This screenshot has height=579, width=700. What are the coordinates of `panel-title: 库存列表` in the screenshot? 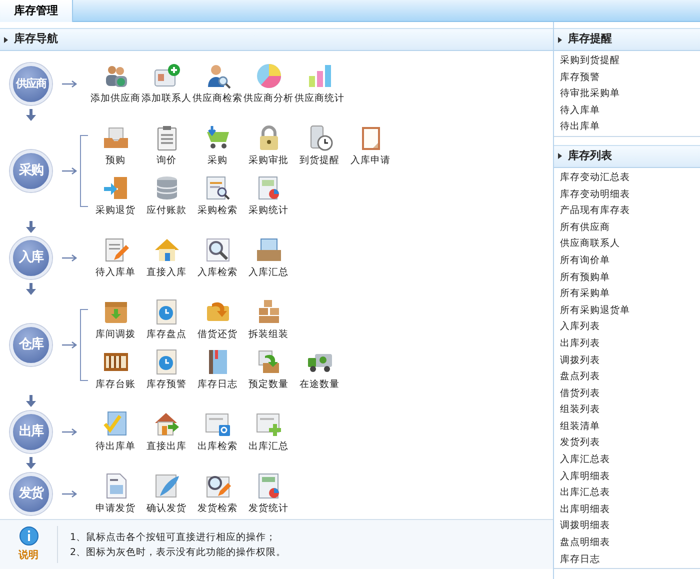 It's located at (590, 156).